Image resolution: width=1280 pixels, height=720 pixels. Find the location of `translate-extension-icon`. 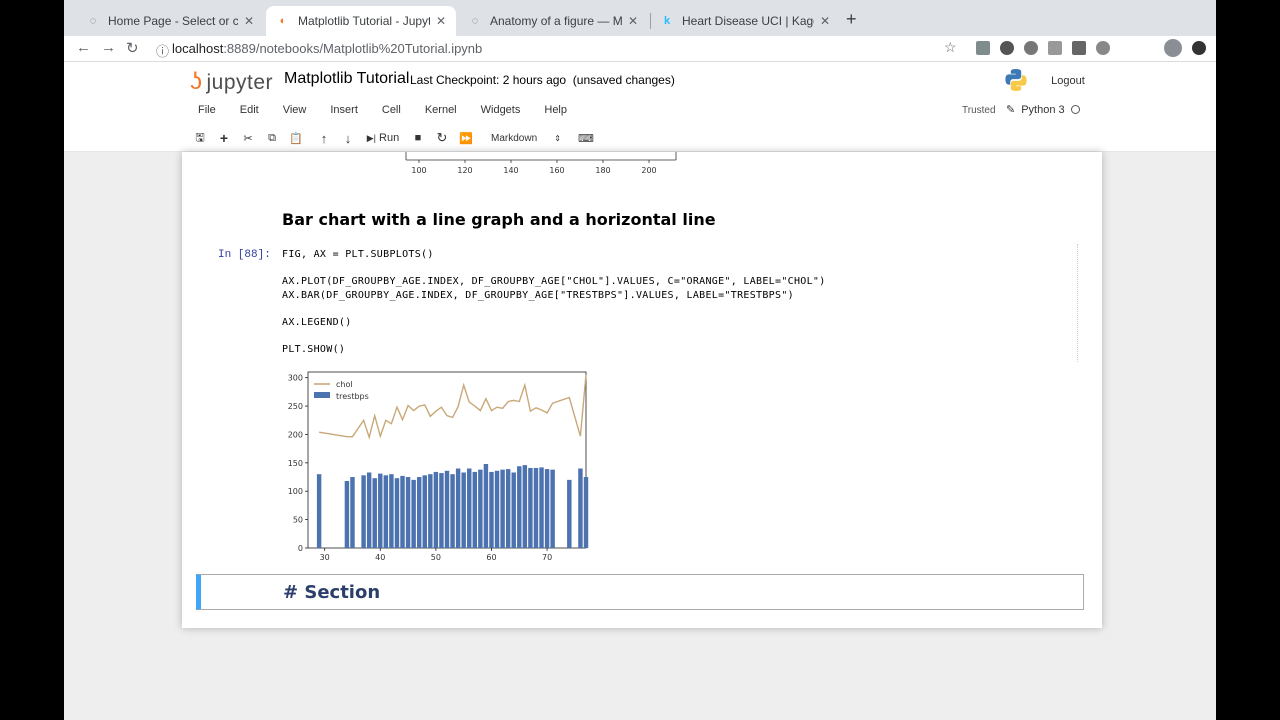

translate-extension-icon is located at coordinates (983, 48).